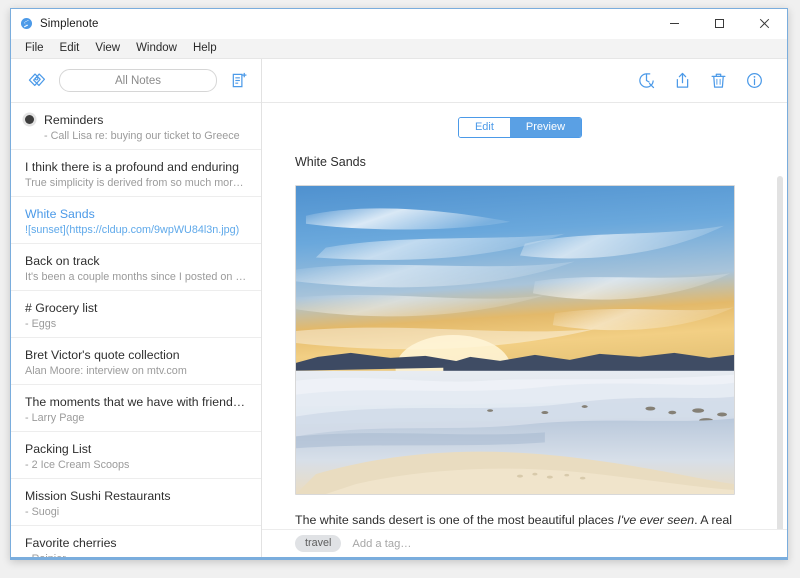  What do you see at coordinates (58, 449) in the screenshot?
I see `note-title: Packing List` at bounding box center [58, 449].